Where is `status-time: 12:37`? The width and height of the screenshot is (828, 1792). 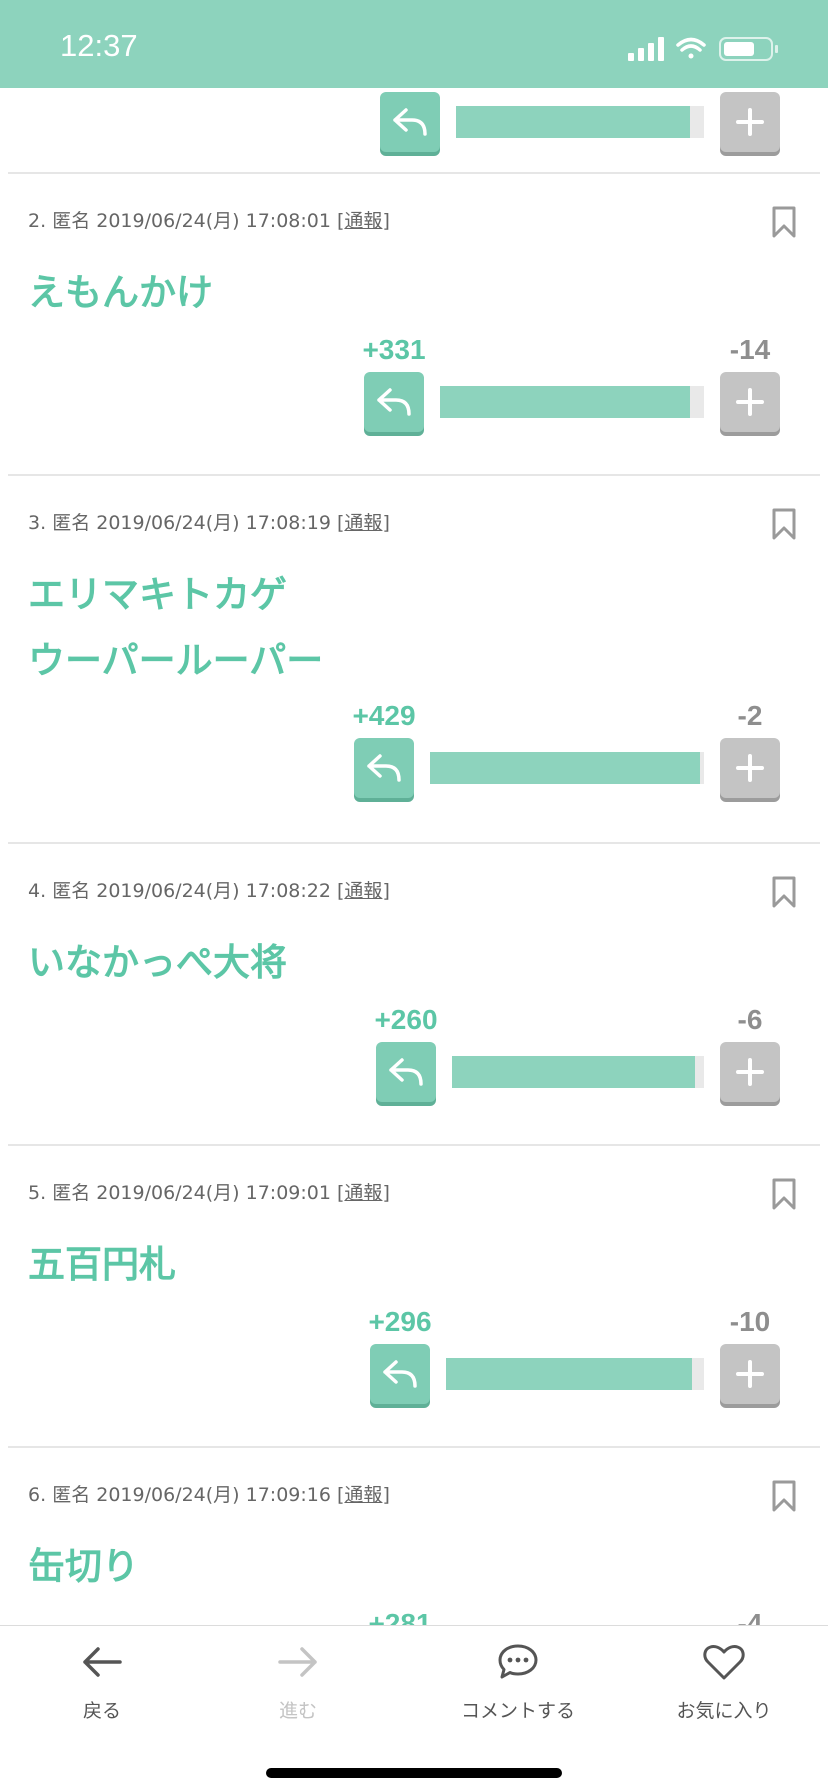
status-time: 12:37 is located at coordinates (99, 45).